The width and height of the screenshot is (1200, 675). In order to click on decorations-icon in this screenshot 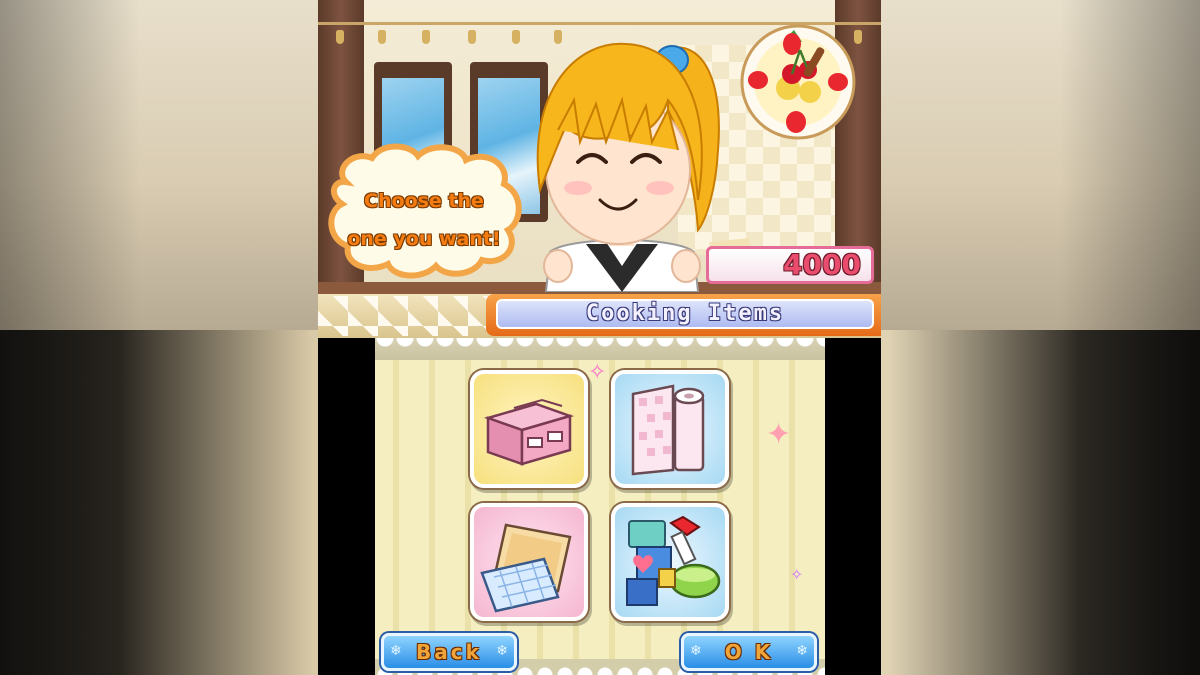, I will do `click(673, 560)`.